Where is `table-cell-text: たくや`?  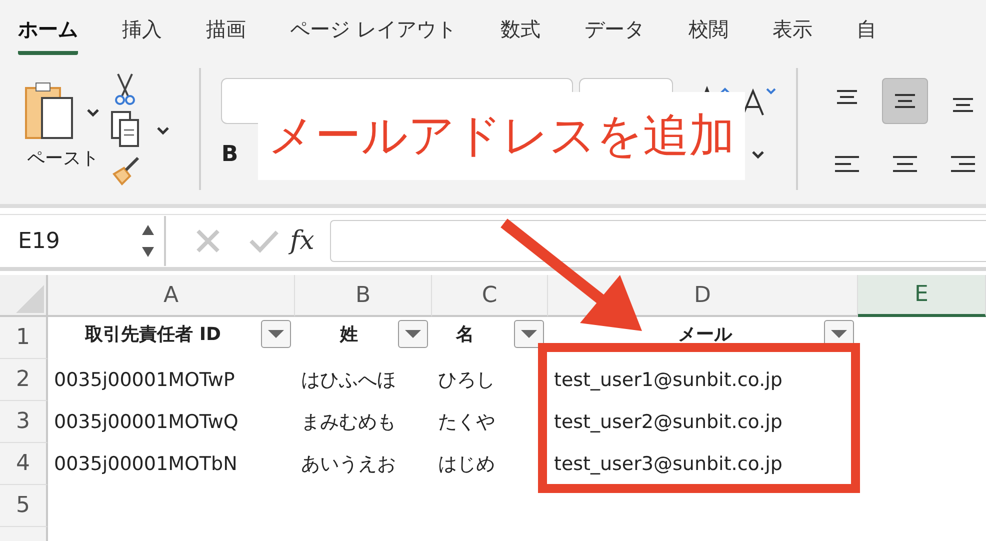 table-cell-text: たくや is located at coordinates (466, 422).